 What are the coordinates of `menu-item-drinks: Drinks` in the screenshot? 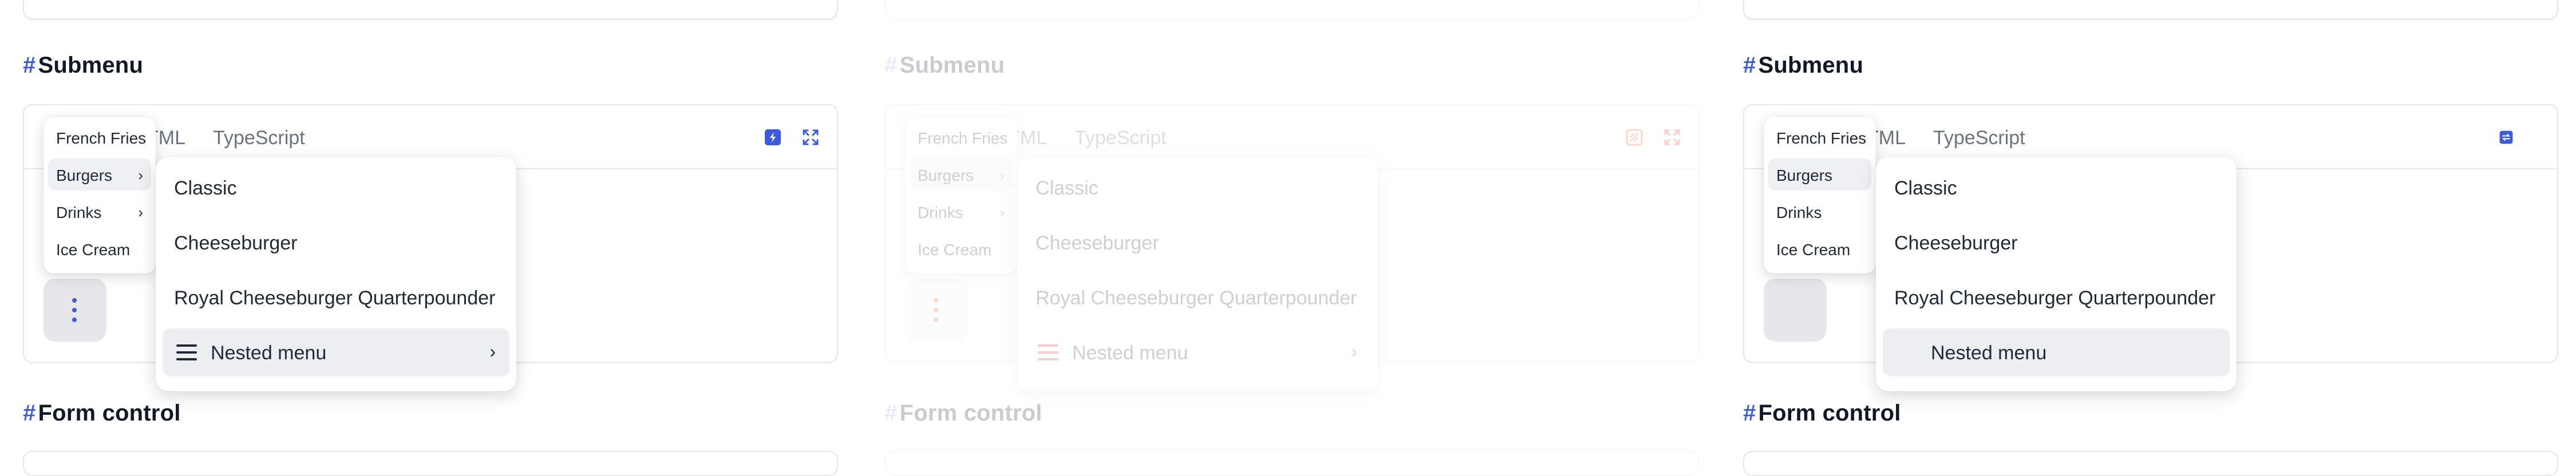 It's located at (1819, 212).